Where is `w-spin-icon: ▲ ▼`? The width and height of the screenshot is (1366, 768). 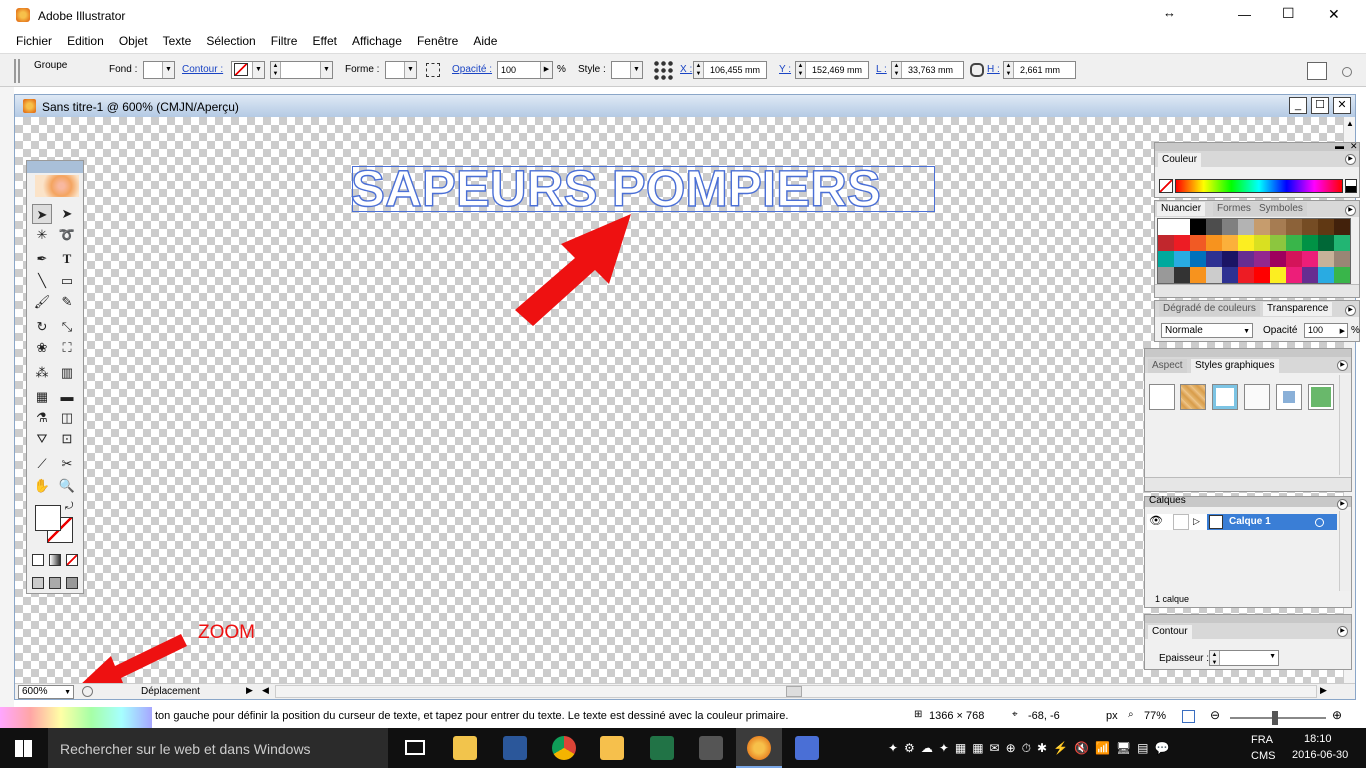 w-spin-icon: ▲ ▼ is located at coordinates (897, 70).